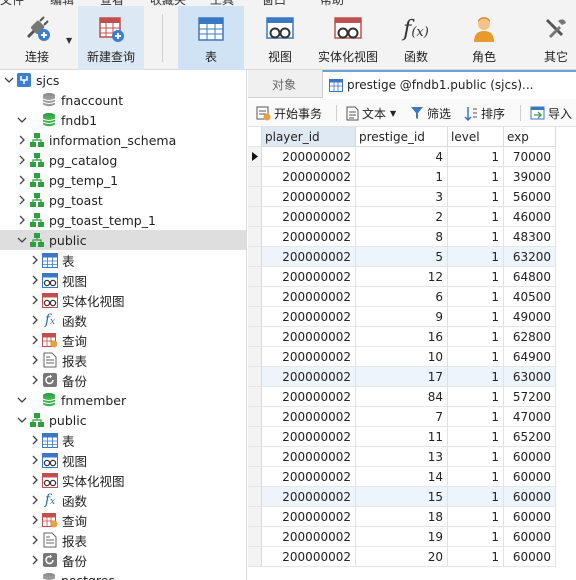 This screenshot has width=576, height=580. What do you see at coordinates (402, 417) in the screenshot?
I see `table-cell: 7` at bounding box center [402, 417].